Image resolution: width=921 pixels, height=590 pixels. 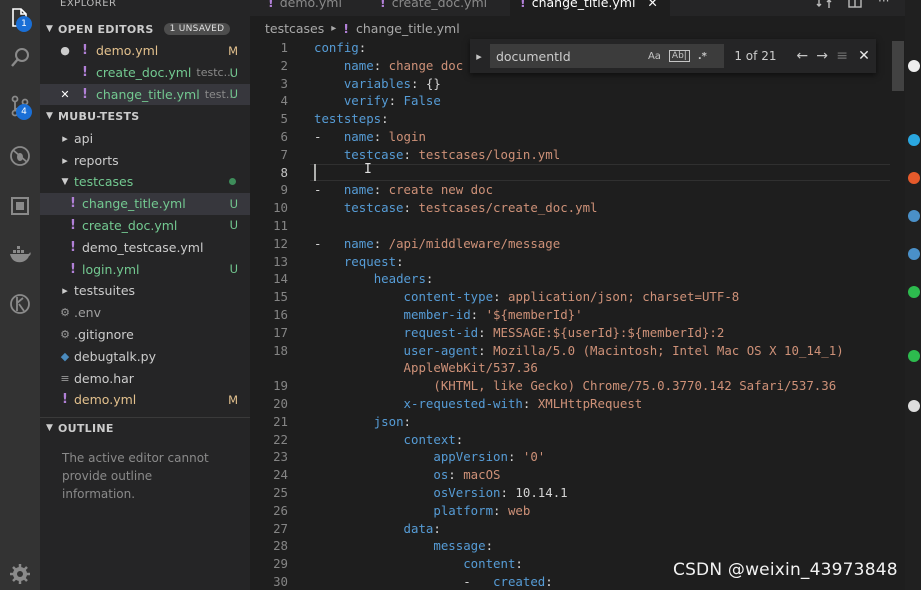 I want to click on search-button, so click(x=20, y=58).